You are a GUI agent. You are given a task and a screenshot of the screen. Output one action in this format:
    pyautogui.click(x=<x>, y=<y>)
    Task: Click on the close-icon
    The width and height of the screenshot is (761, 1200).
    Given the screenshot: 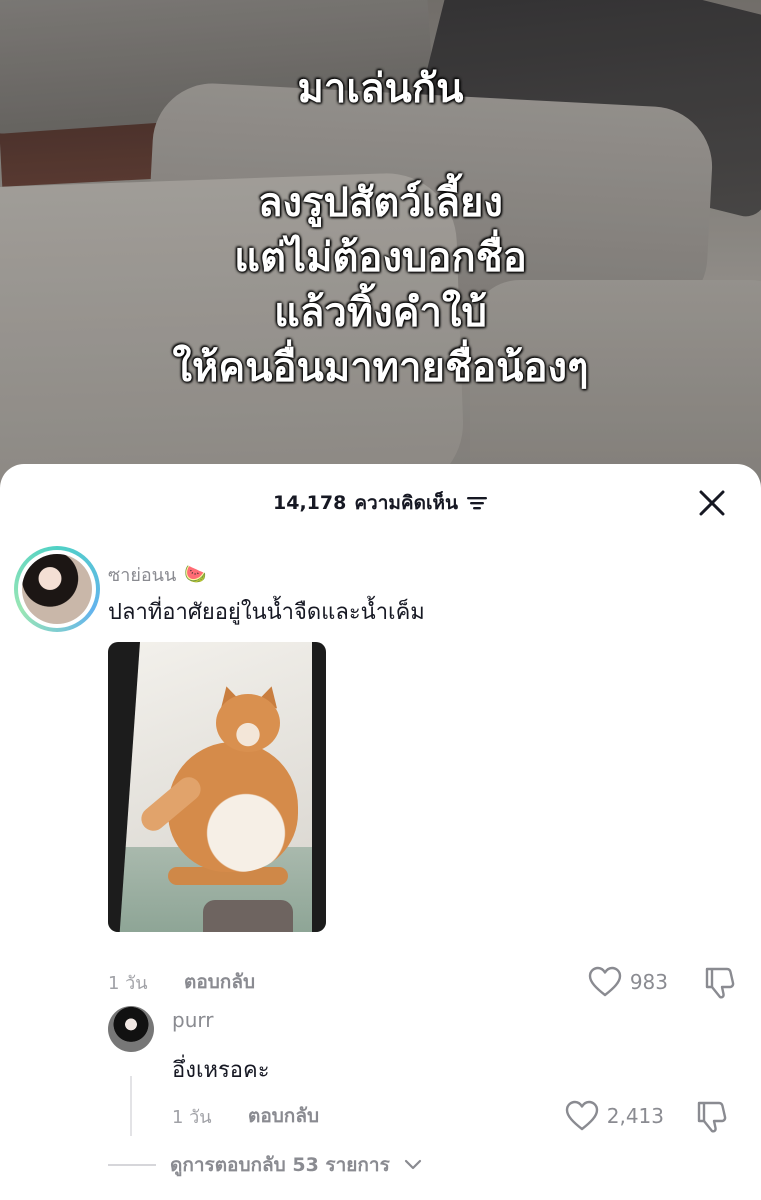 What is the action you would take?
    pyautogui.click(x=712, y=503)
    